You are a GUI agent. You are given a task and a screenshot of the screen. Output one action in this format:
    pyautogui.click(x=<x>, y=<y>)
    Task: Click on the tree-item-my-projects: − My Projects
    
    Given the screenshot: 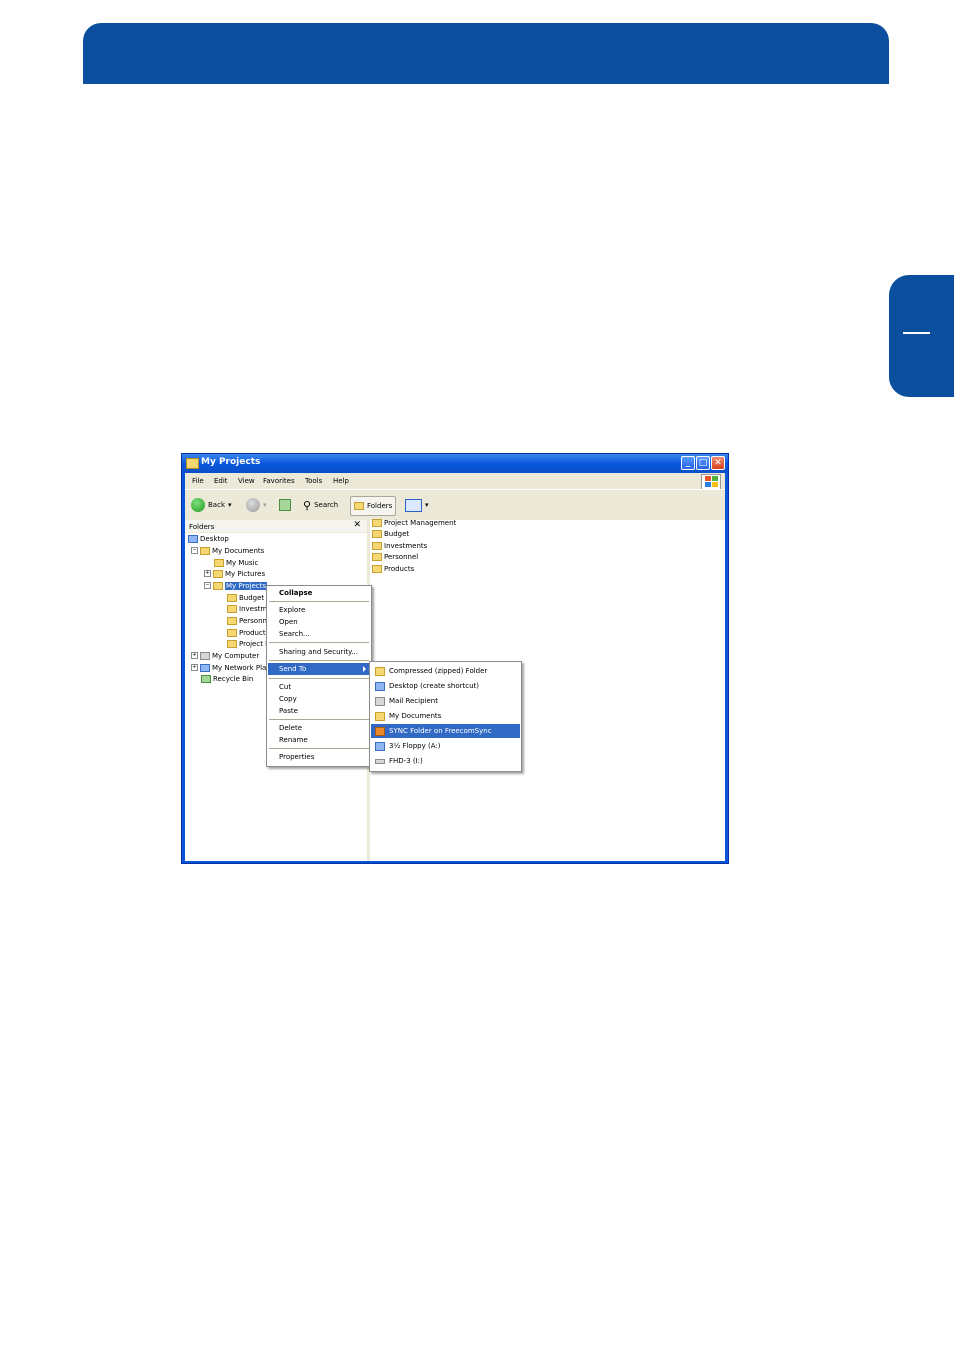 What is the action you would take?
    pyautogui.click(x=236, y=585)
    